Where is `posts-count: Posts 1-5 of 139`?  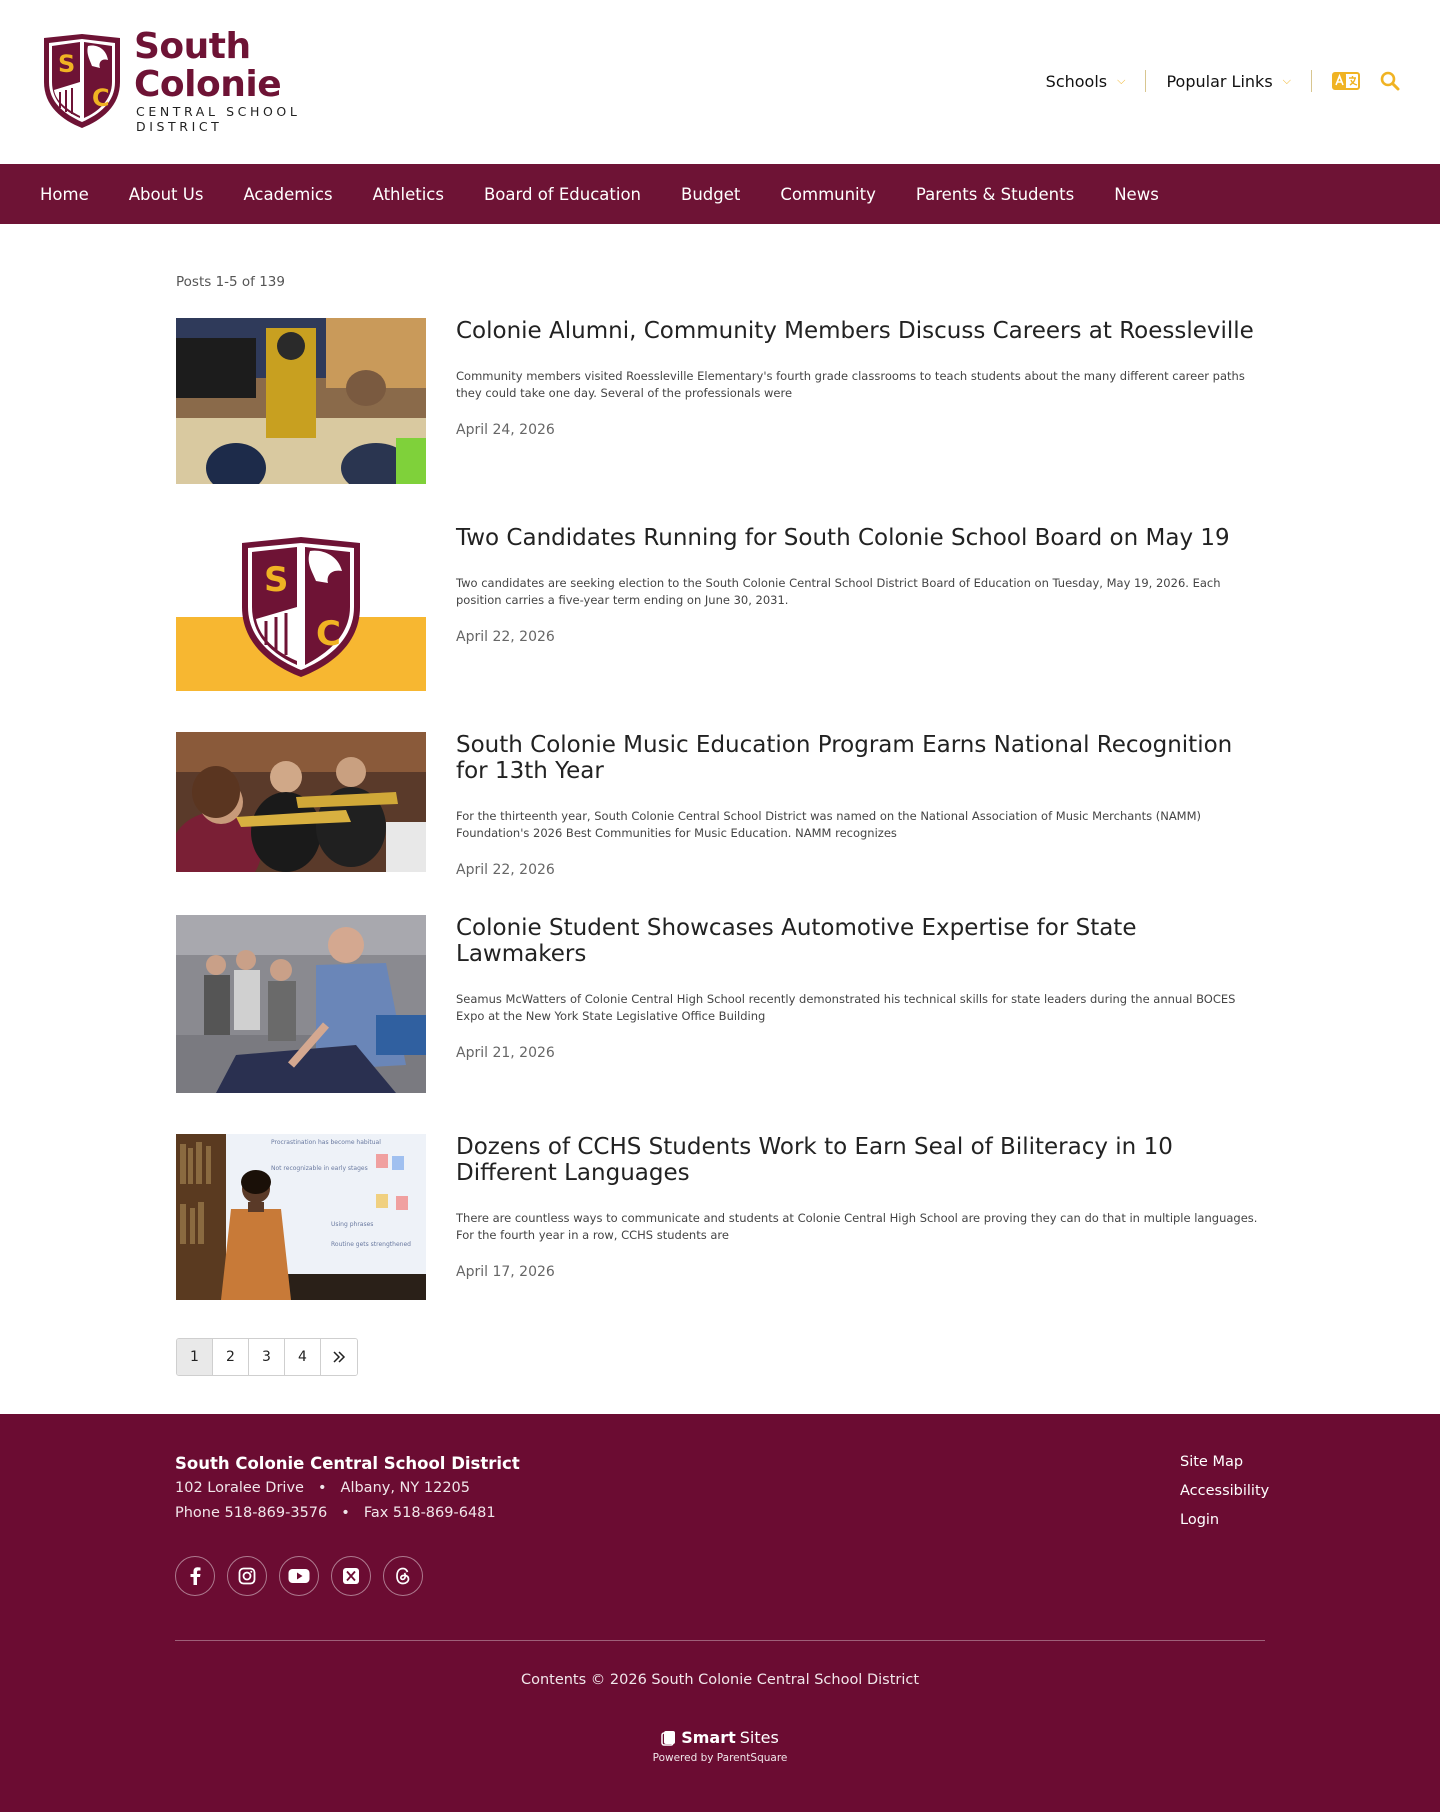 posts-count: Posts 1-5 of 139 is located at coordinates (230, 282).